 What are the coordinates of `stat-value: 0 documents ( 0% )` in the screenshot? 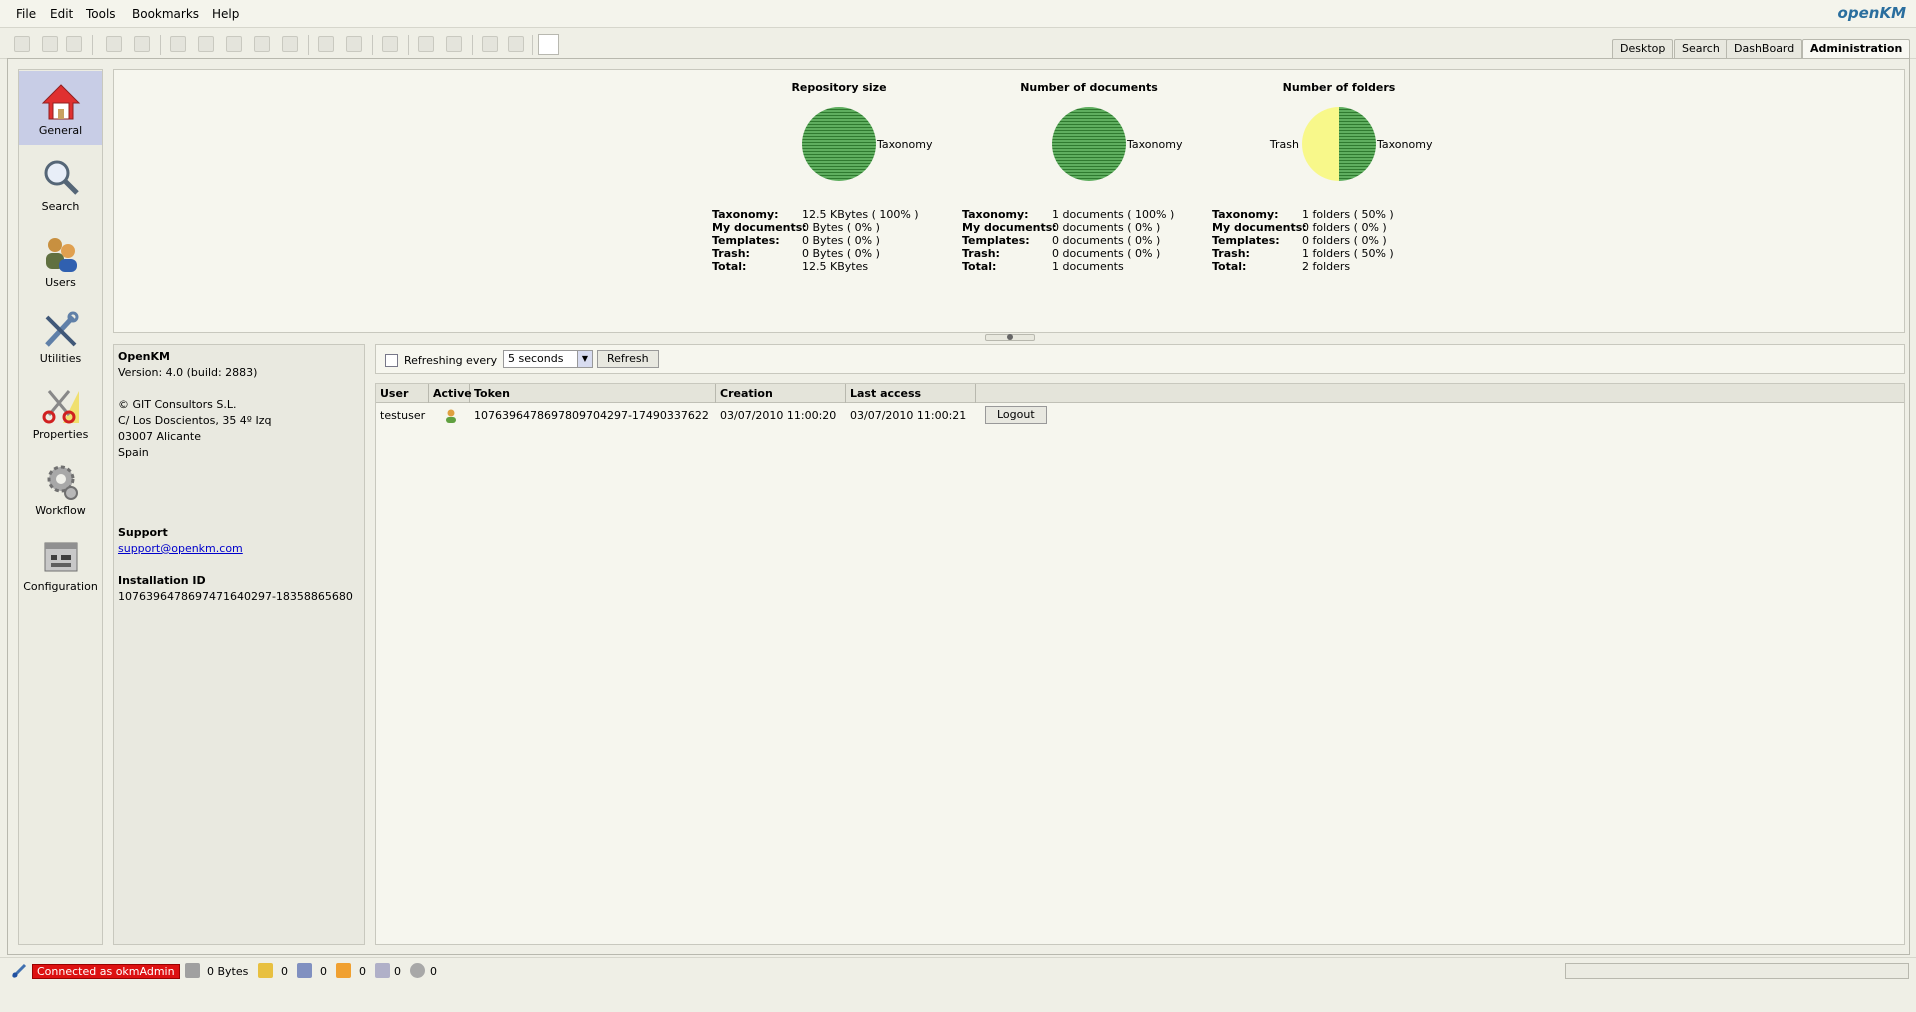 It's located at (1106, 240).